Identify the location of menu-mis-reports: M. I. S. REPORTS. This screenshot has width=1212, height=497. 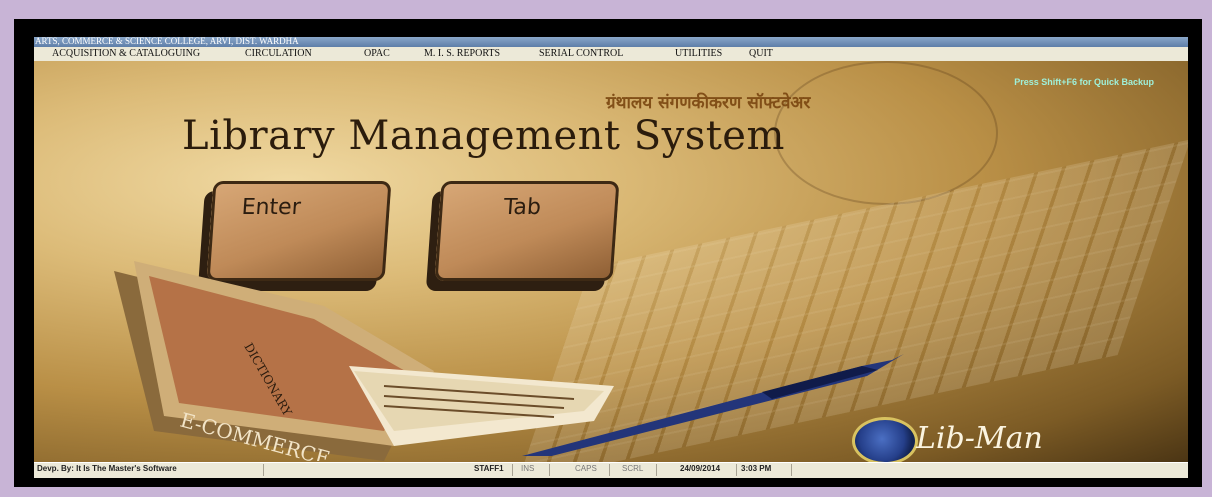
(462, 54).